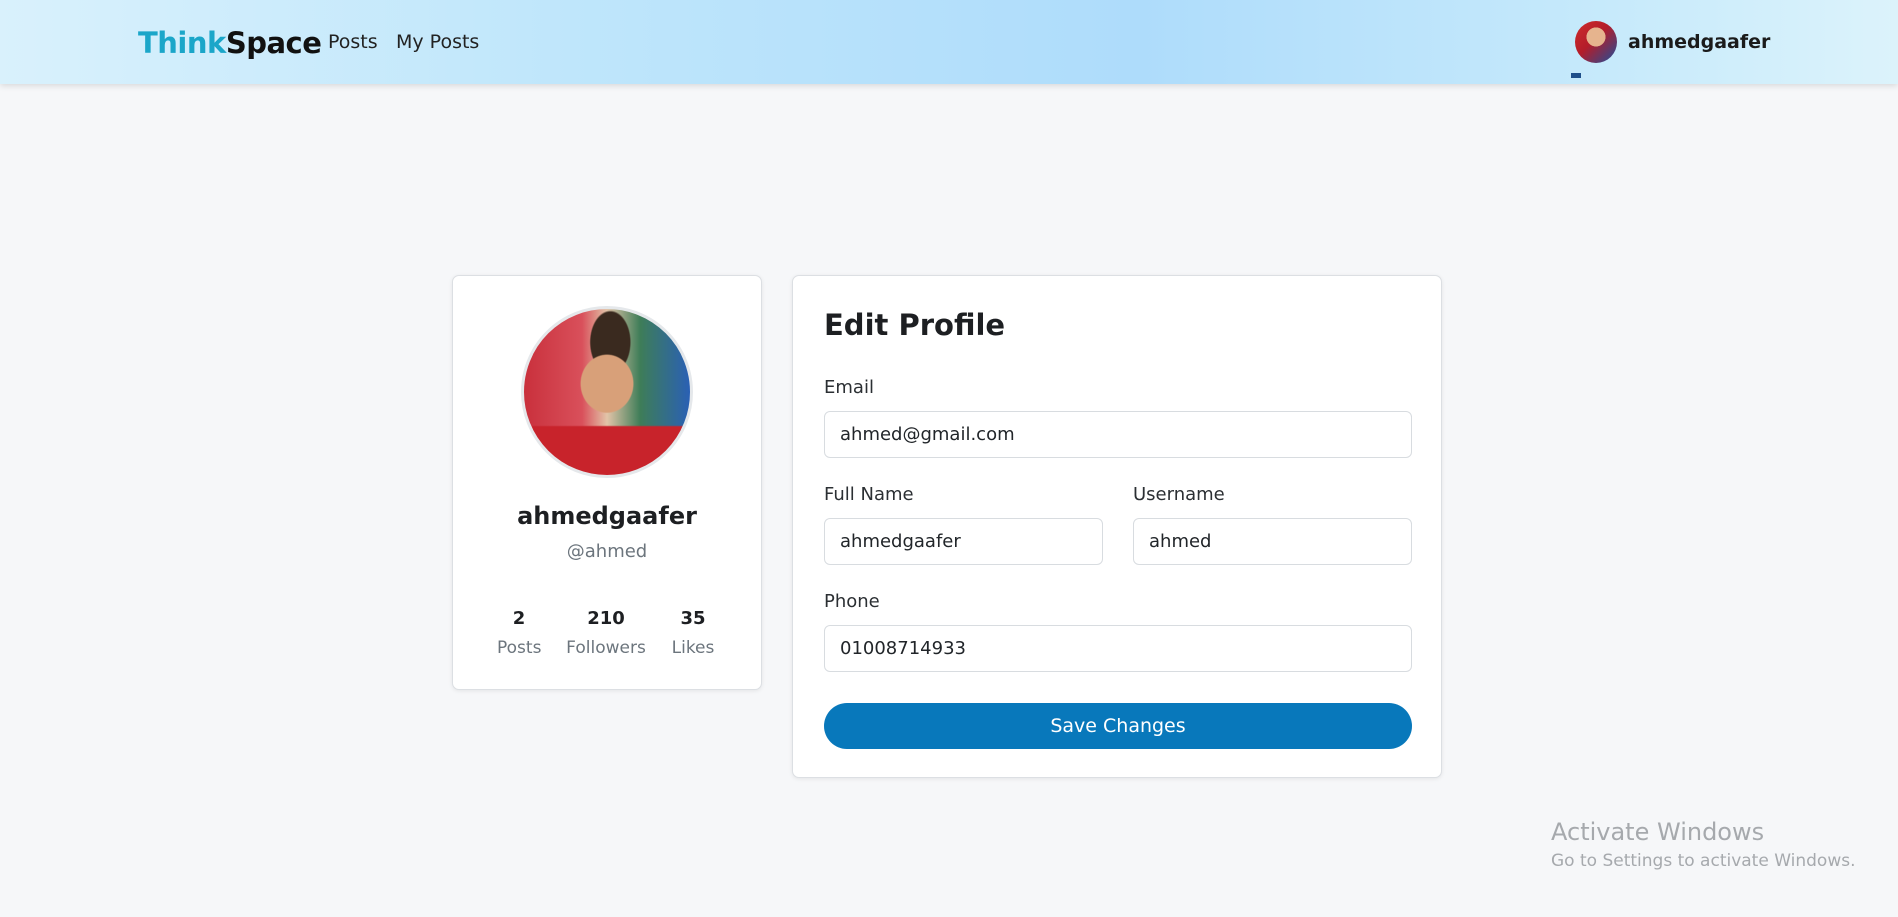 Image resolution: width=1898 pixels, height=917 pixels. I want to click on nav-user-menu: ahmedgaafer, so click(1672, 42).